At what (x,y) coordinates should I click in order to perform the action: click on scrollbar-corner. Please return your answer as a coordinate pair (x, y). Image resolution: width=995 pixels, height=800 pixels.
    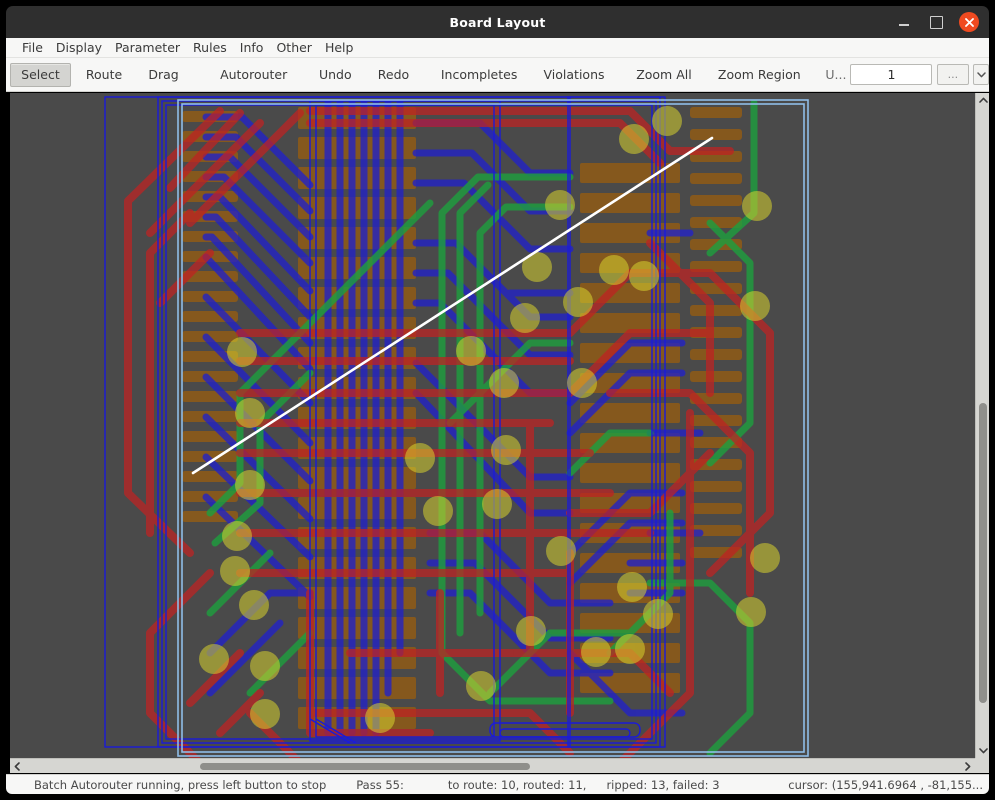
    Looking at the image, I should click on (982, 765).